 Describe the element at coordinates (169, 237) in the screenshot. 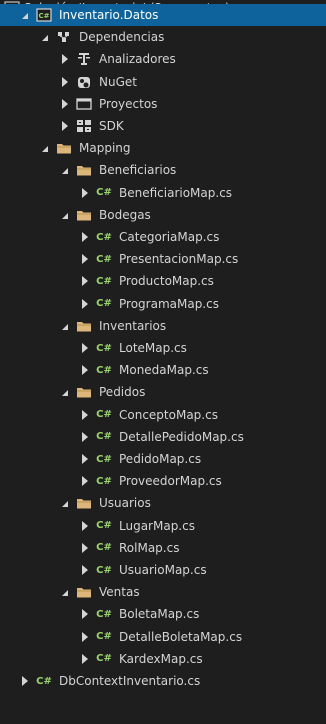

I see `file-row-label: CategoriaMap.cs` at that location.